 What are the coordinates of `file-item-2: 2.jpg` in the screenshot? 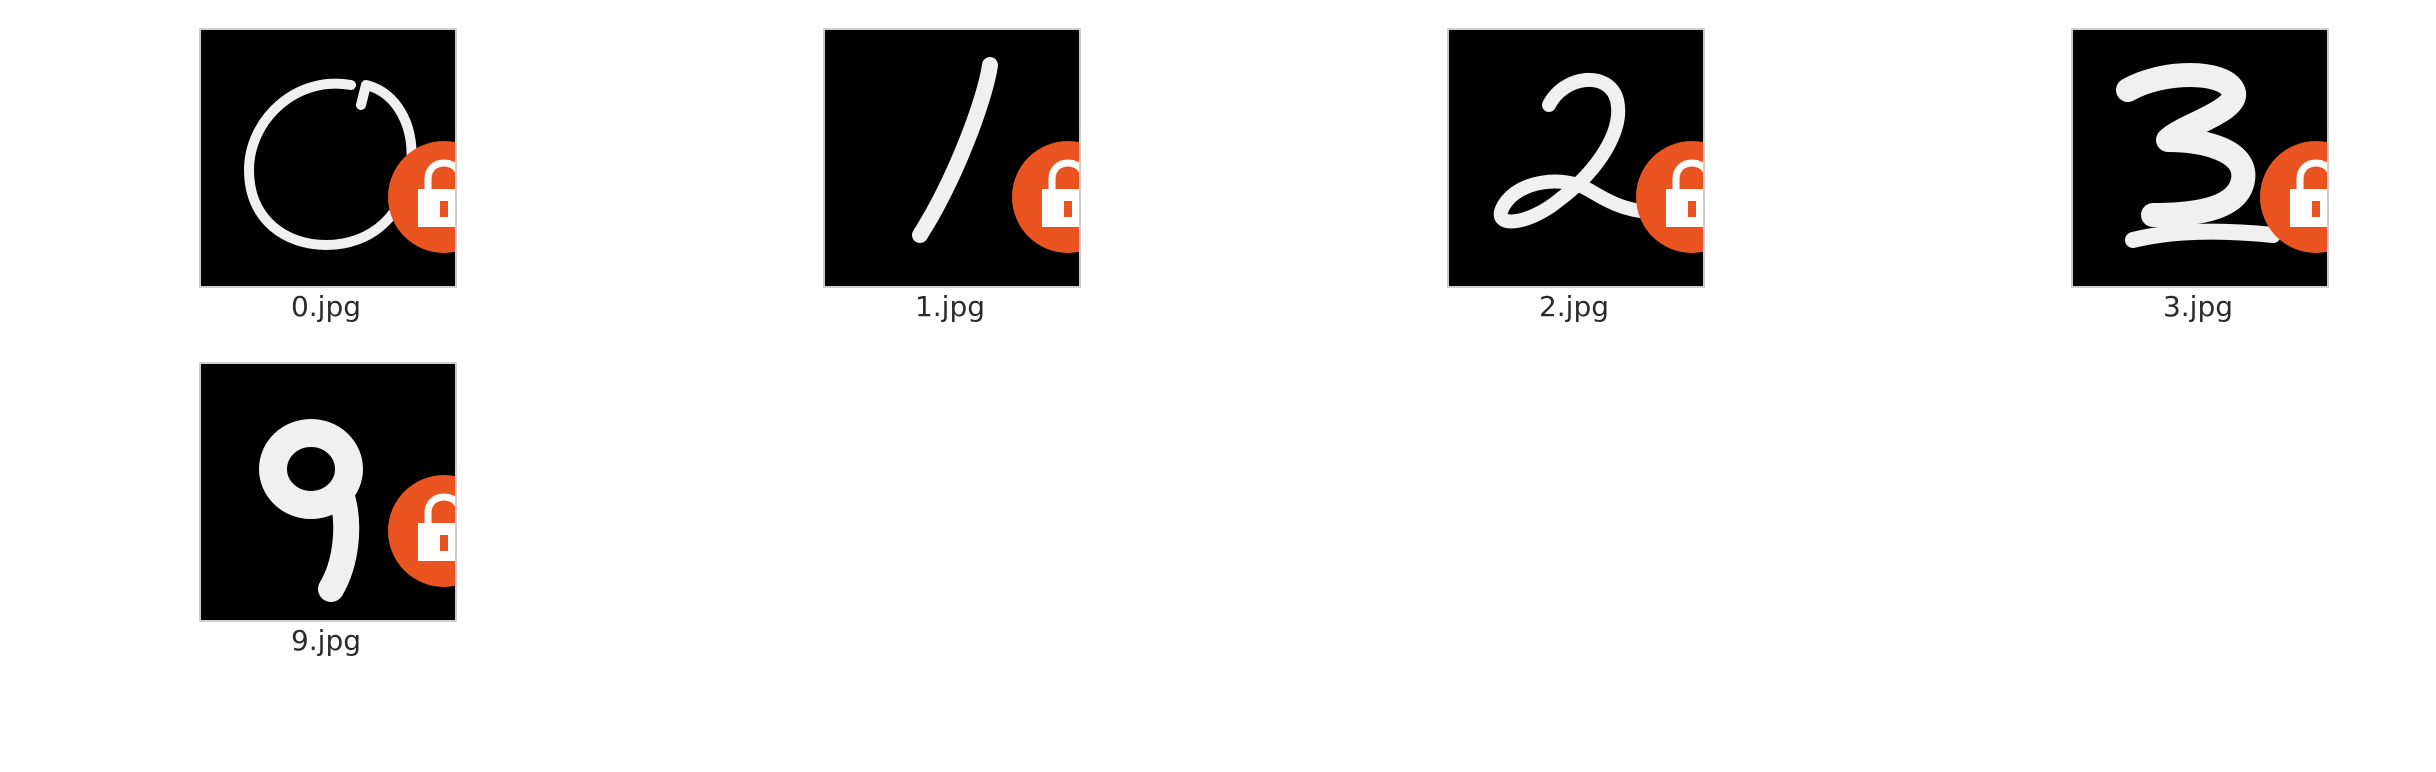 It's located at (1551, 165).